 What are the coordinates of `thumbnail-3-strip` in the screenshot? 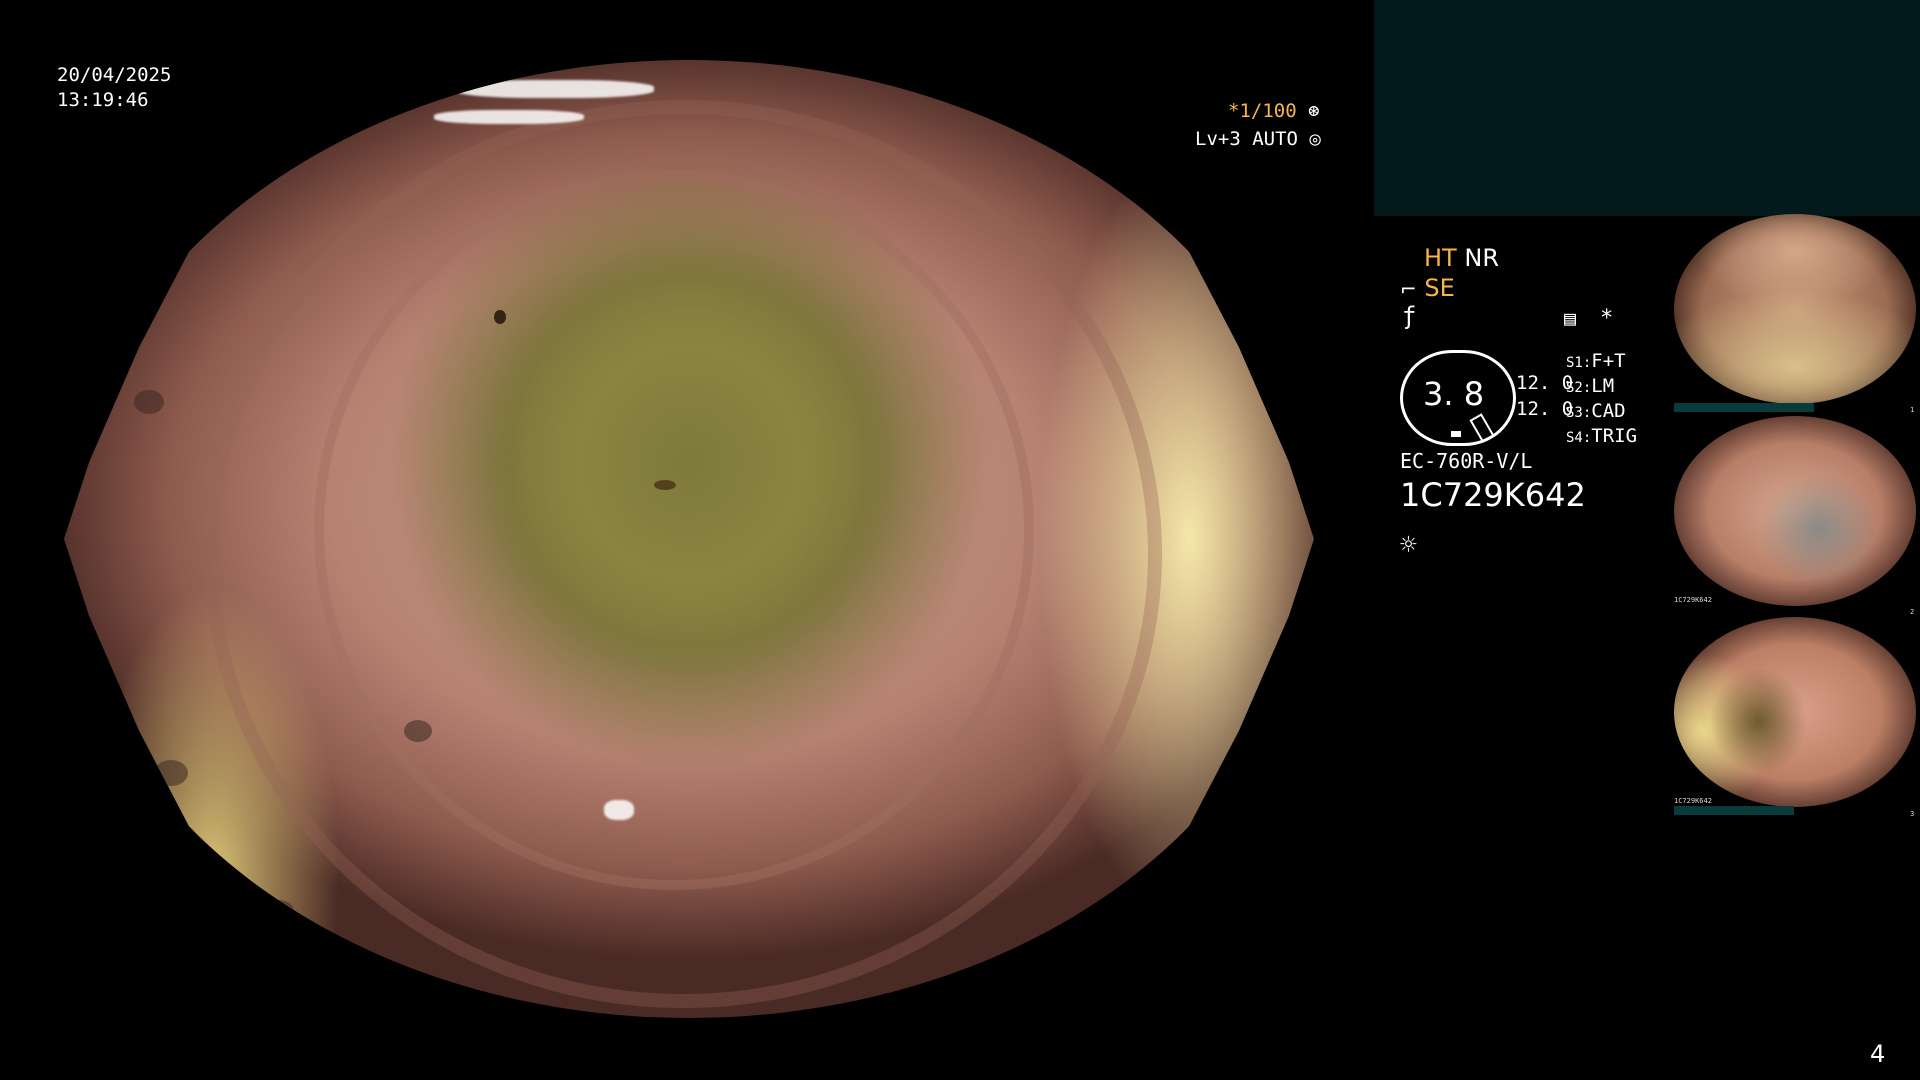 It's located at (1734, 810).